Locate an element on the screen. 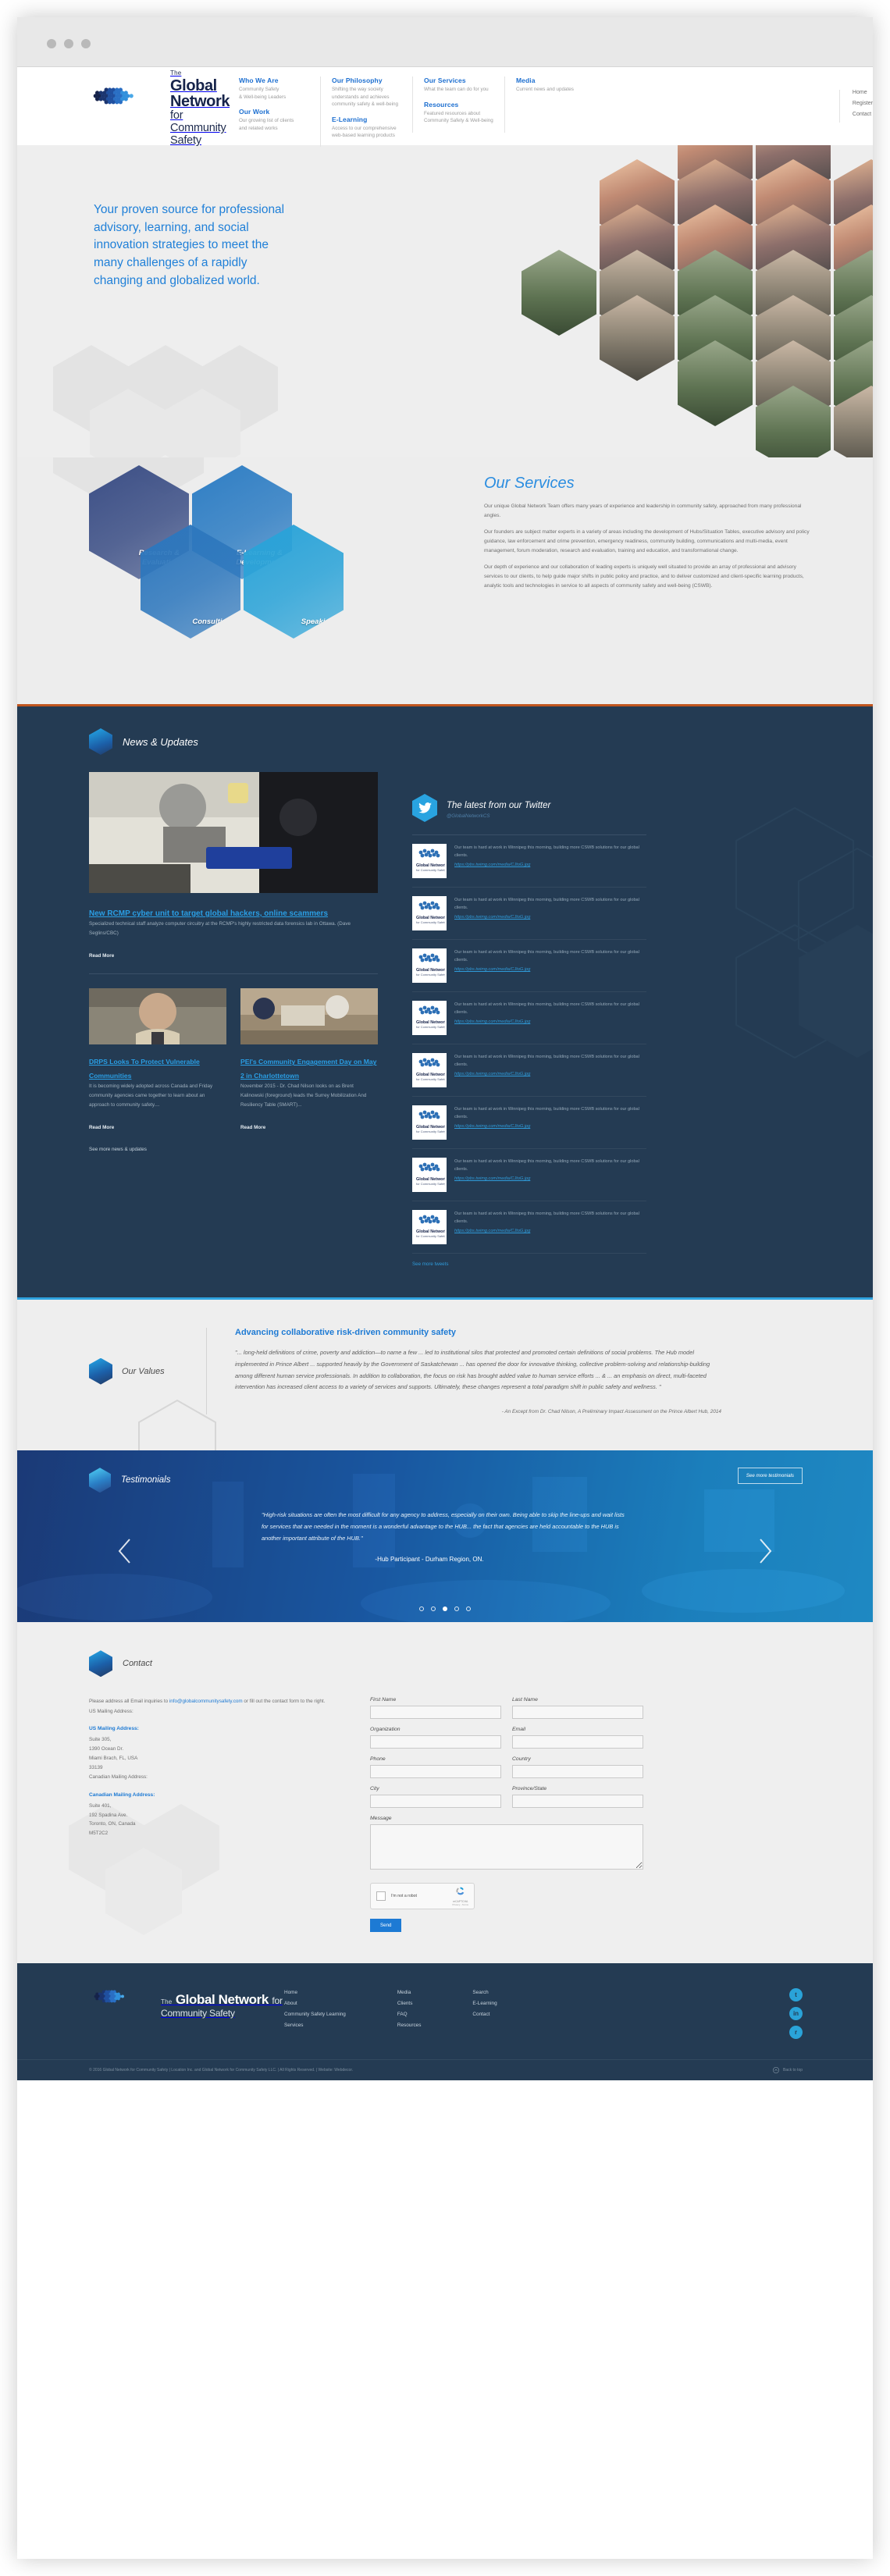 Image resolution: width=890 pixels, height=2576 pixels. footer-link-services: Services is located at coordinates (315, 2025).